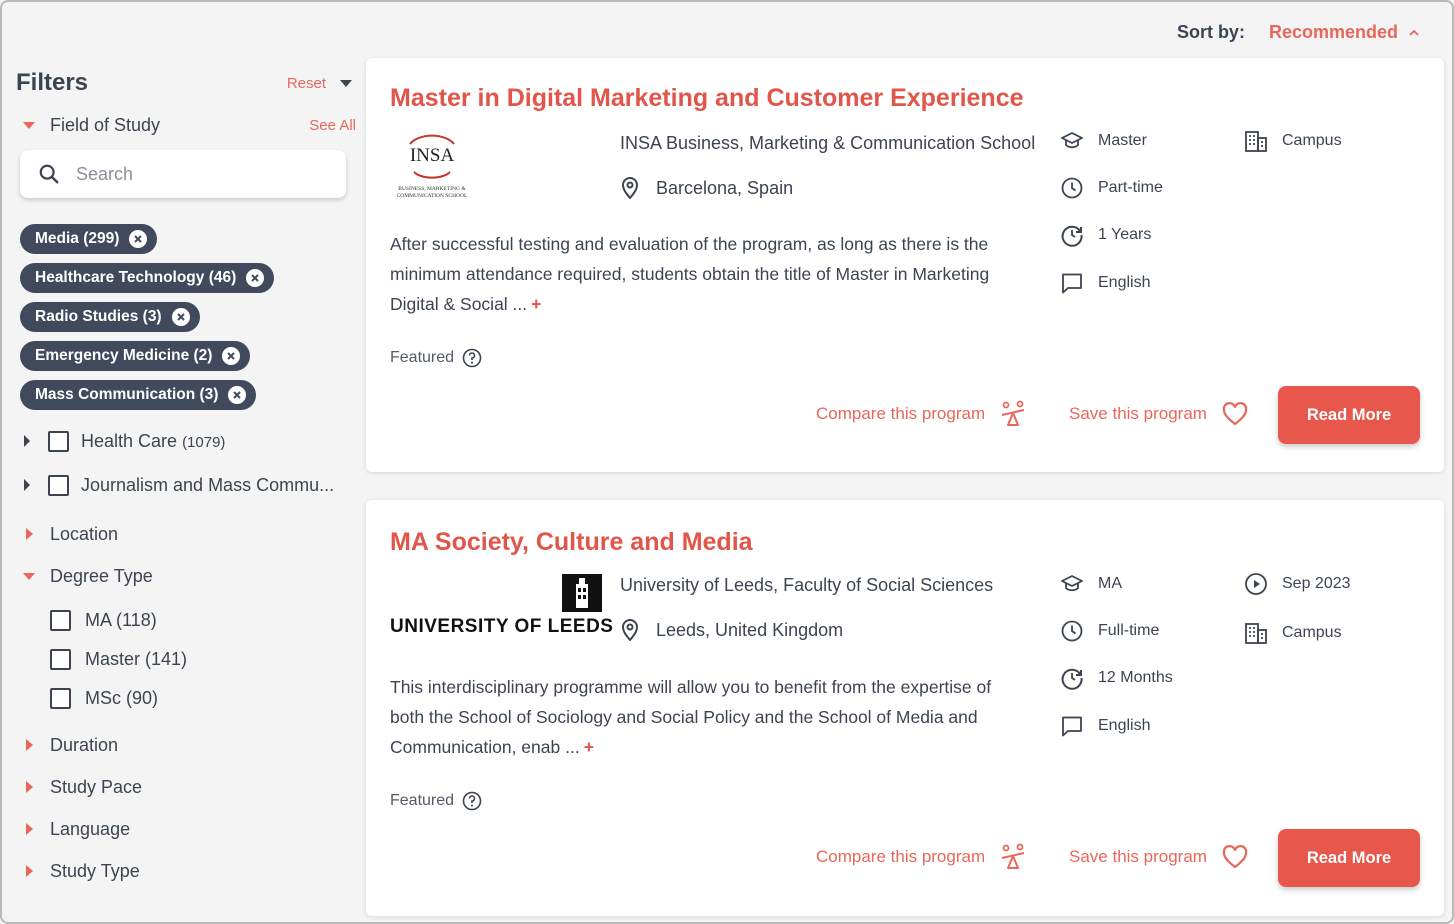 The width and height of the screenshot is (1454, 924). What do you see at coordinates (186, 745) in the screenshot?
I see `section-duration: Duration` at bounding box center [186, 745].